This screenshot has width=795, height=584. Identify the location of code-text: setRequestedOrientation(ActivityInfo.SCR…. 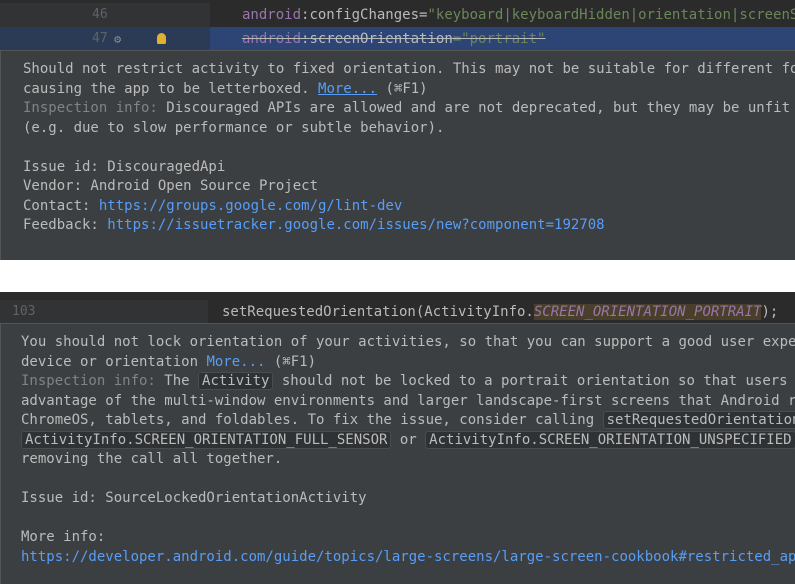
(500, 312).